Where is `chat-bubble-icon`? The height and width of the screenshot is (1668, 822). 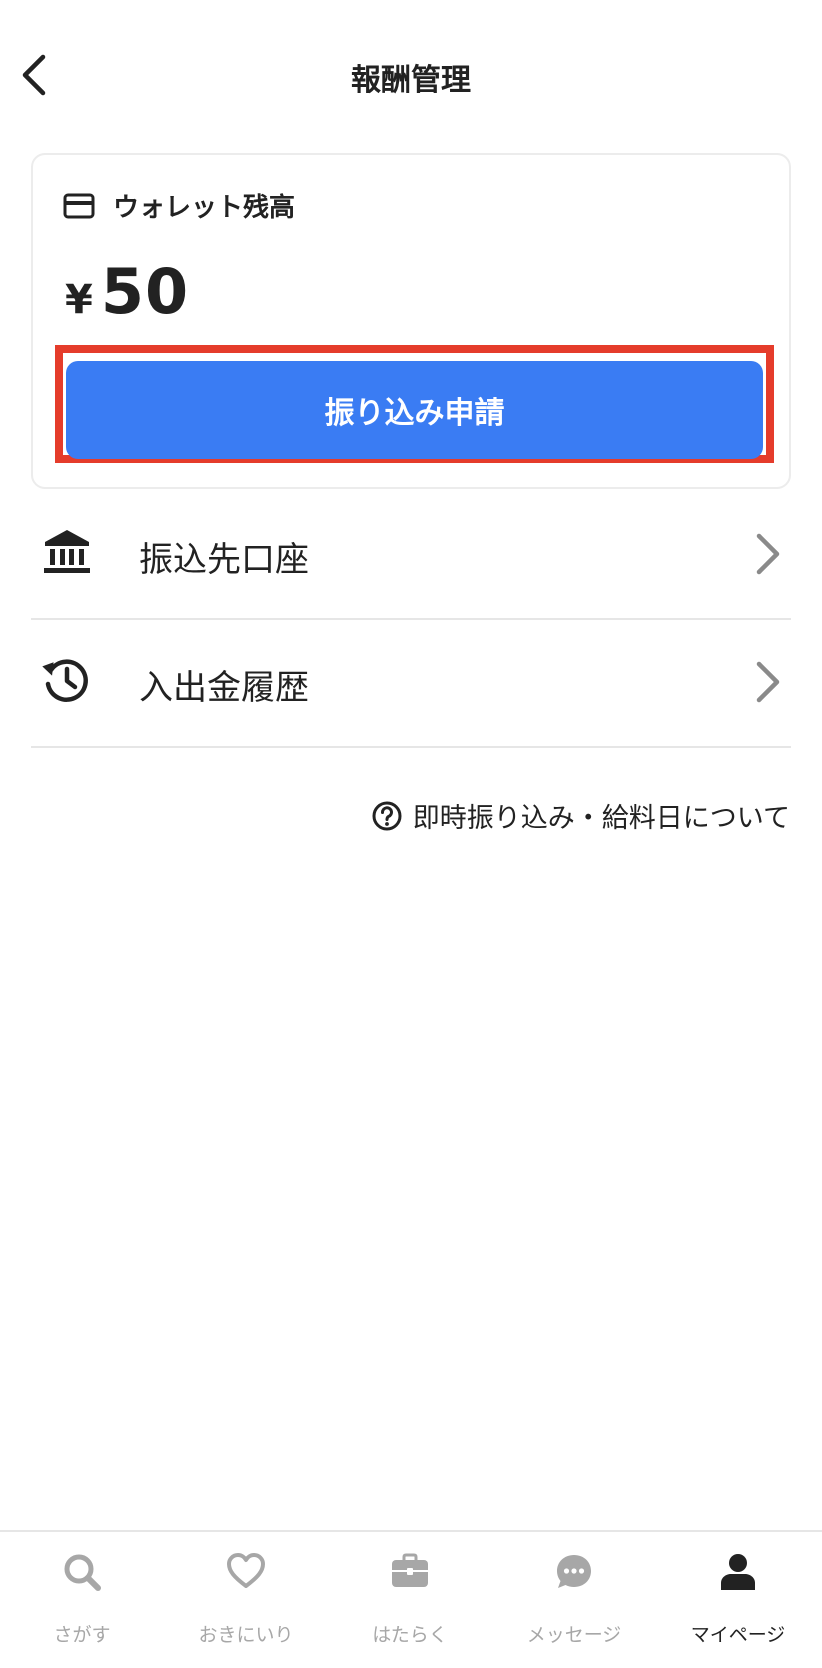
chat-bubble-icon is located at coordinates (574, 1571).